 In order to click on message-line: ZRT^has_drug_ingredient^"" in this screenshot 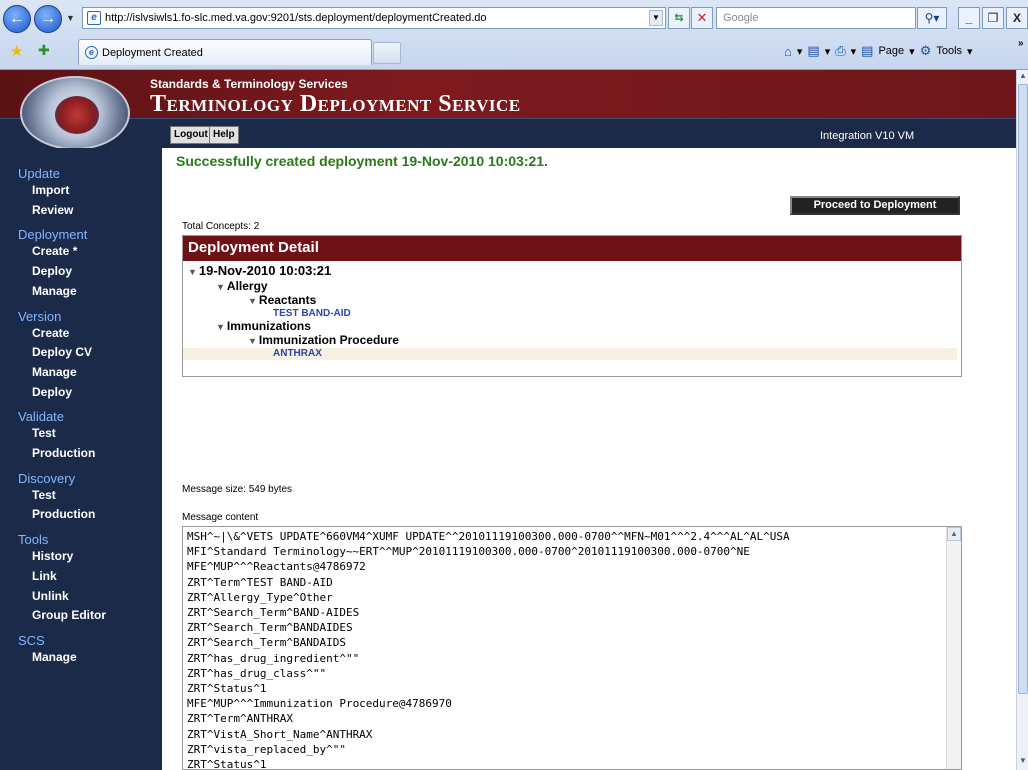, I will do `click(273, 658)`.